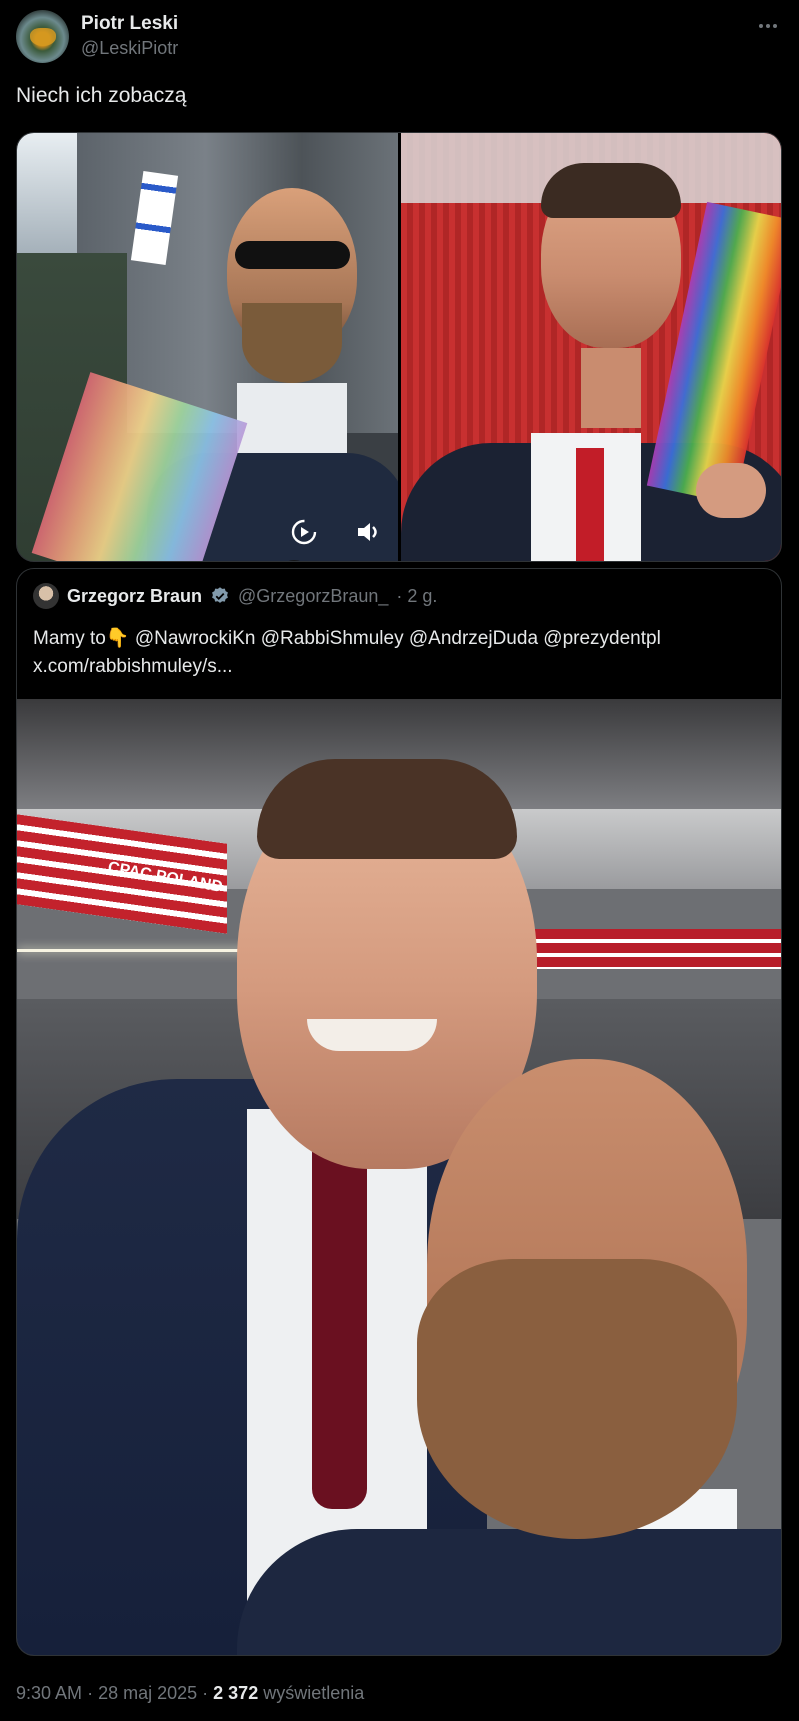  I want to click on author-handle: @LeskiPiotr, so click(129, 48).